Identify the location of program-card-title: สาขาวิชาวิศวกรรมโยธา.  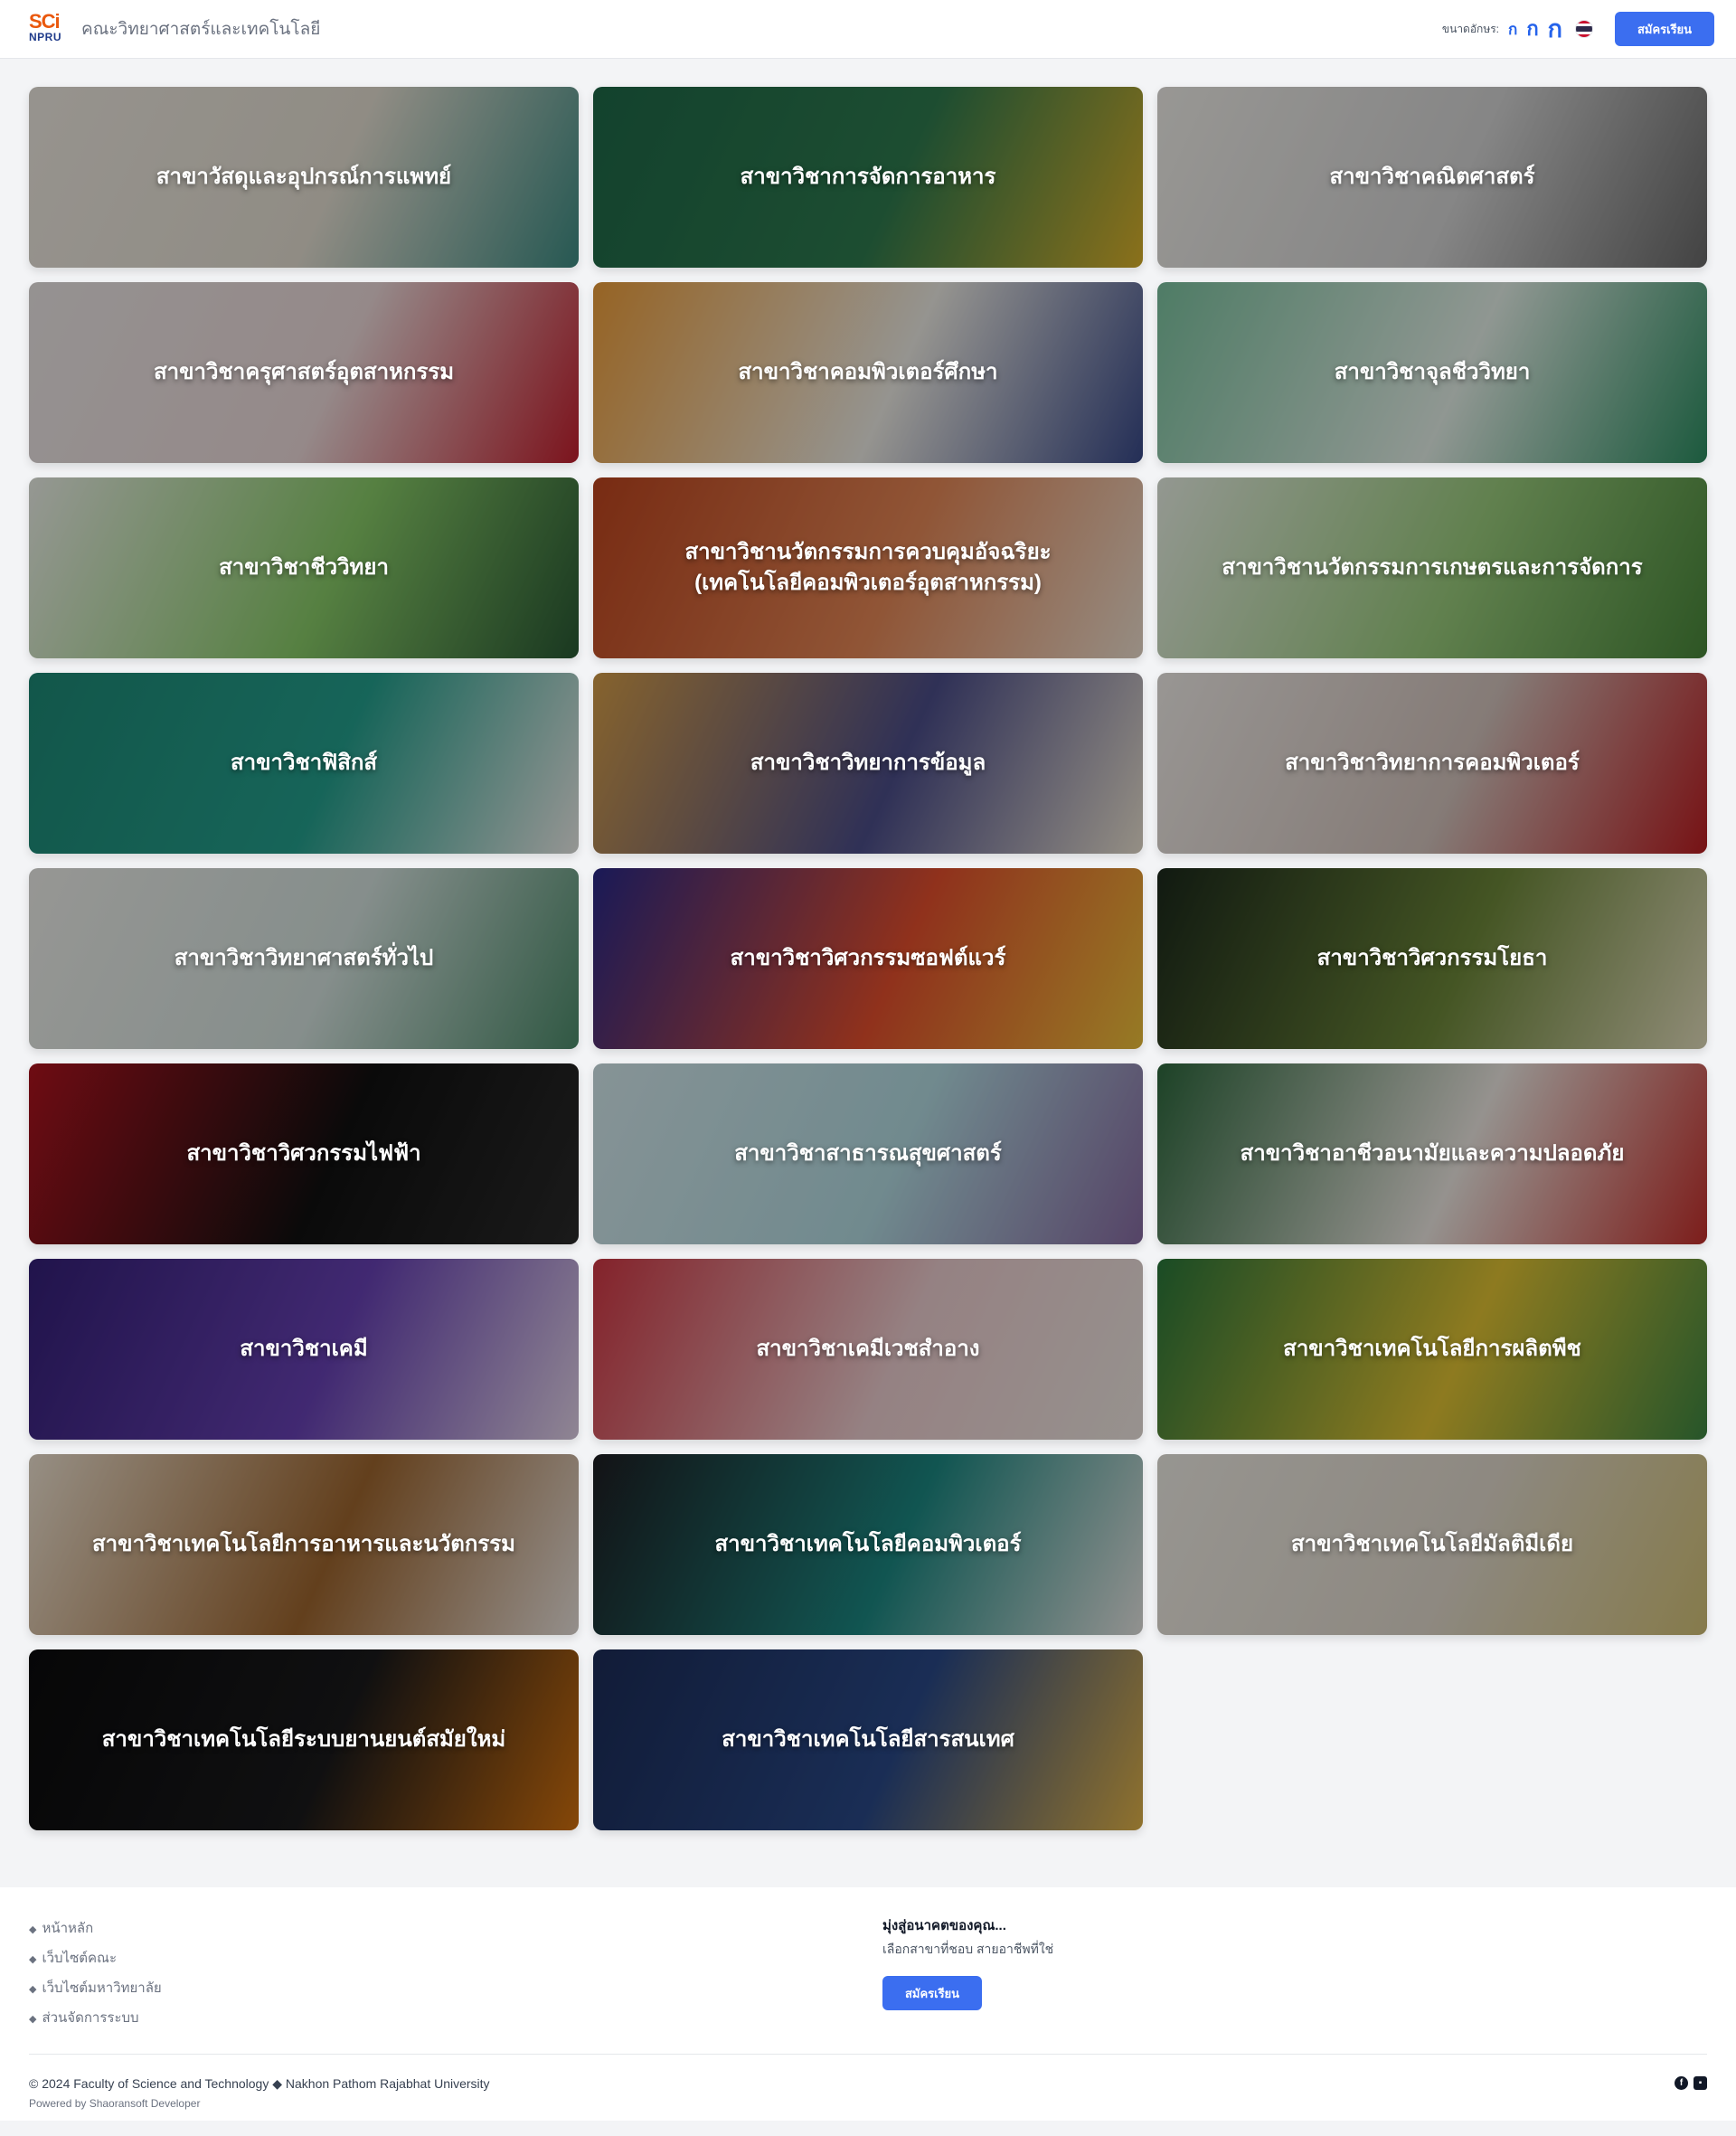
(1432, 958).